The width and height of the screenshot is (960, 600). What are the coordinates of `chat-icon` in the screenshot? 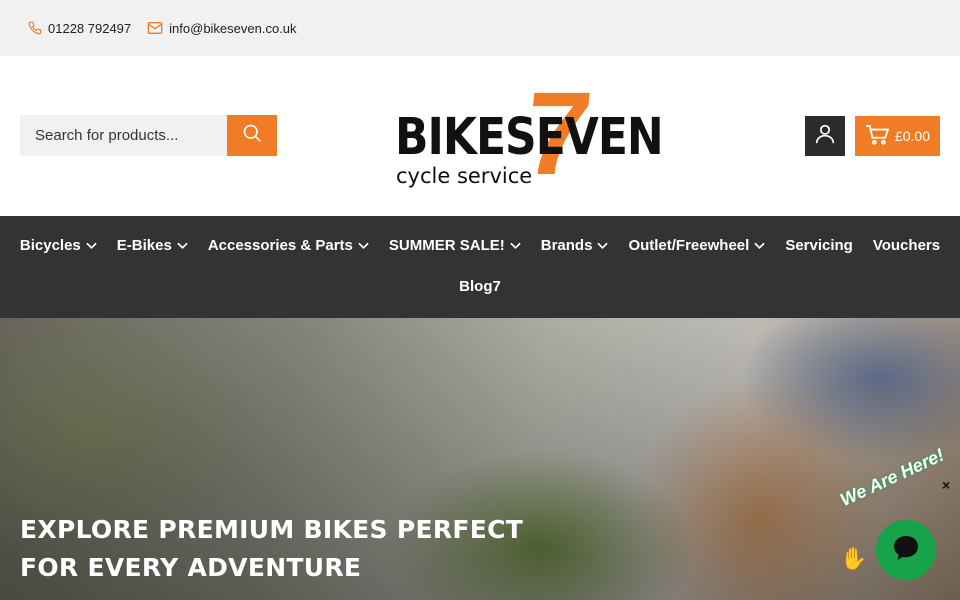 It's located at (906, 550).